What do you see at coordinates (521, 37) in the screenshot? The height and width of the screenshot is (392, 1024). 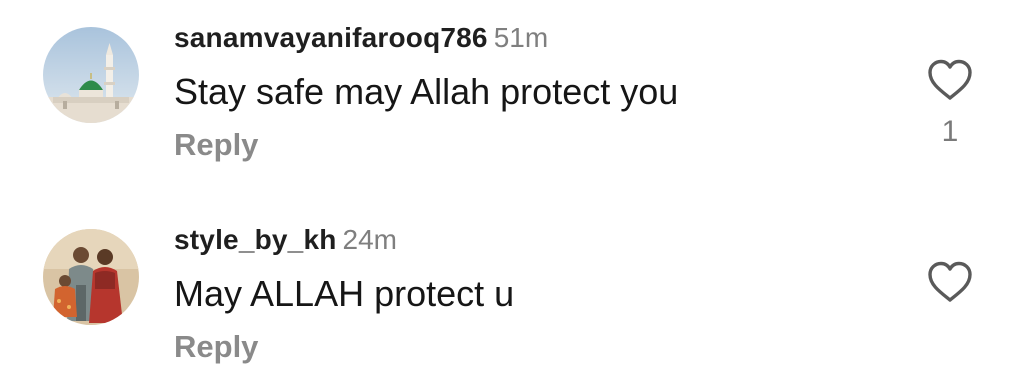 I see `timestamp: 51m` at bounding box center [521, 37].